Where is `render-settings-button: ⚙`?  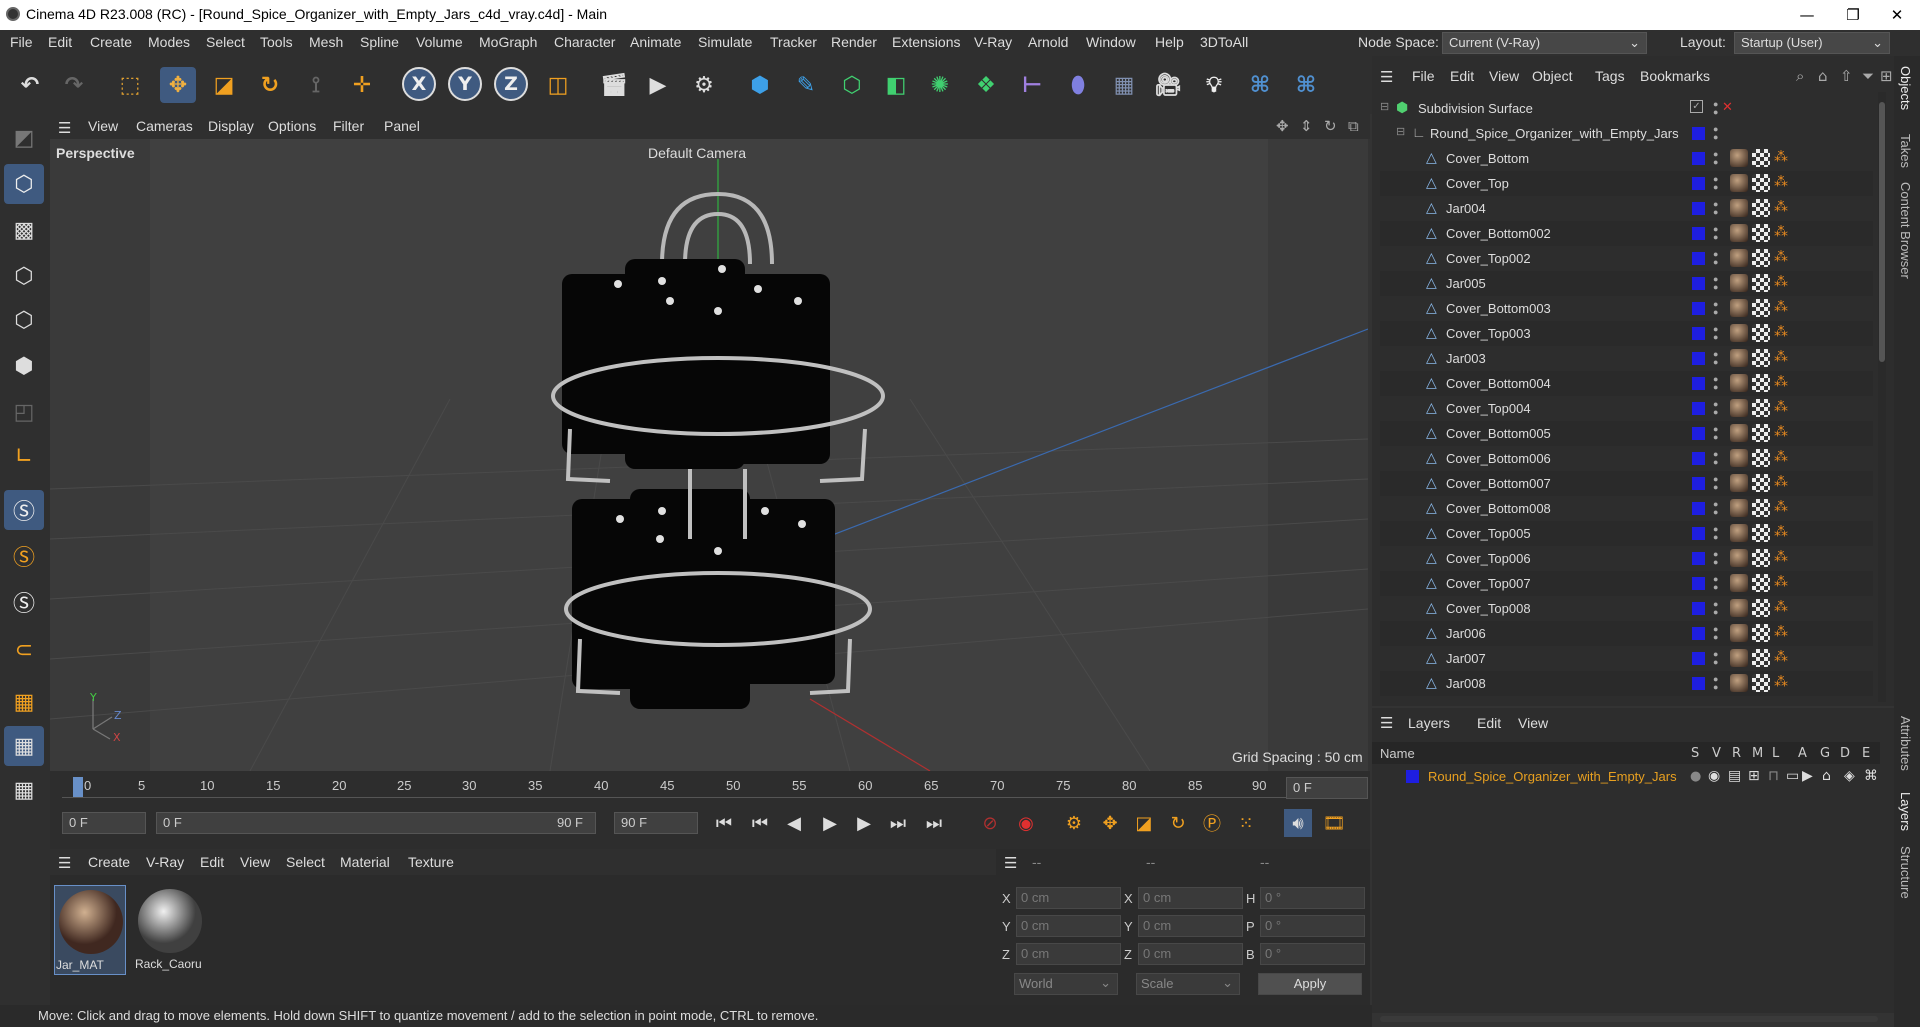 render-settings-button: ⚙ is located at coordinates (704, 85).